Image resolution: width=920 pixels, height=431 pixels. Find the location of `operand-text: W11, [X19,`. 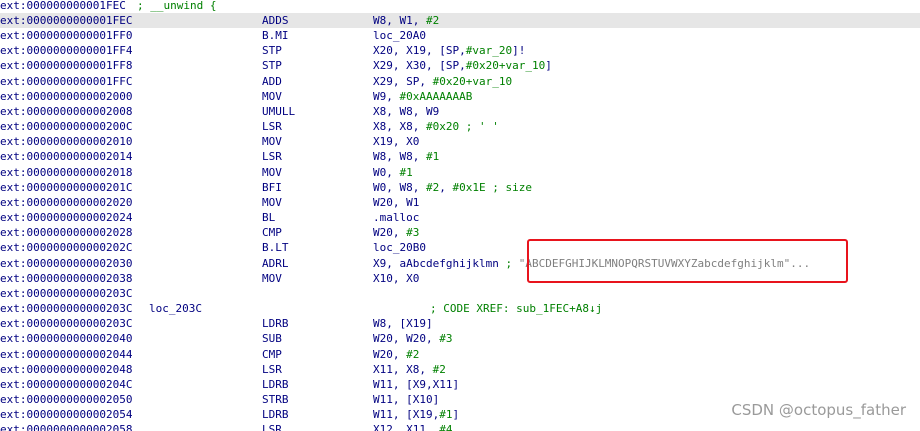

operand-text: W11, [X19, is located at coordinates (406, 414).